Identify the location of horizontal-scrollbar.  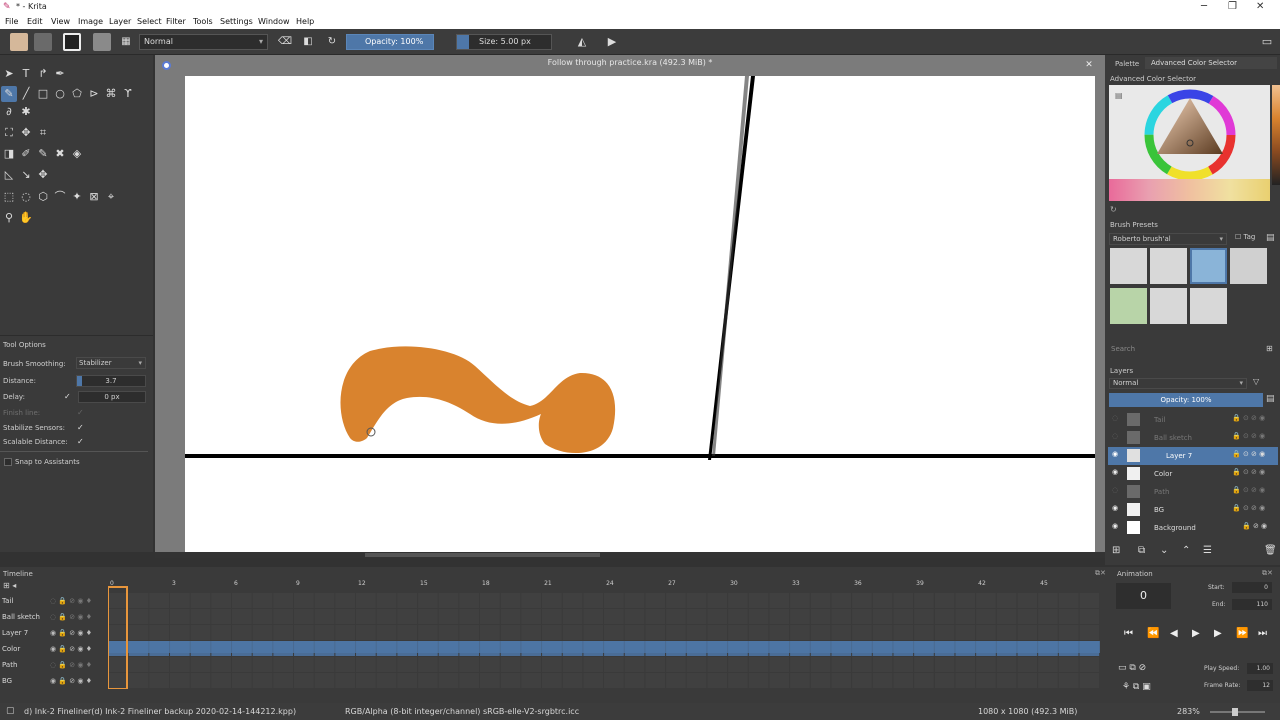
(630, 555).